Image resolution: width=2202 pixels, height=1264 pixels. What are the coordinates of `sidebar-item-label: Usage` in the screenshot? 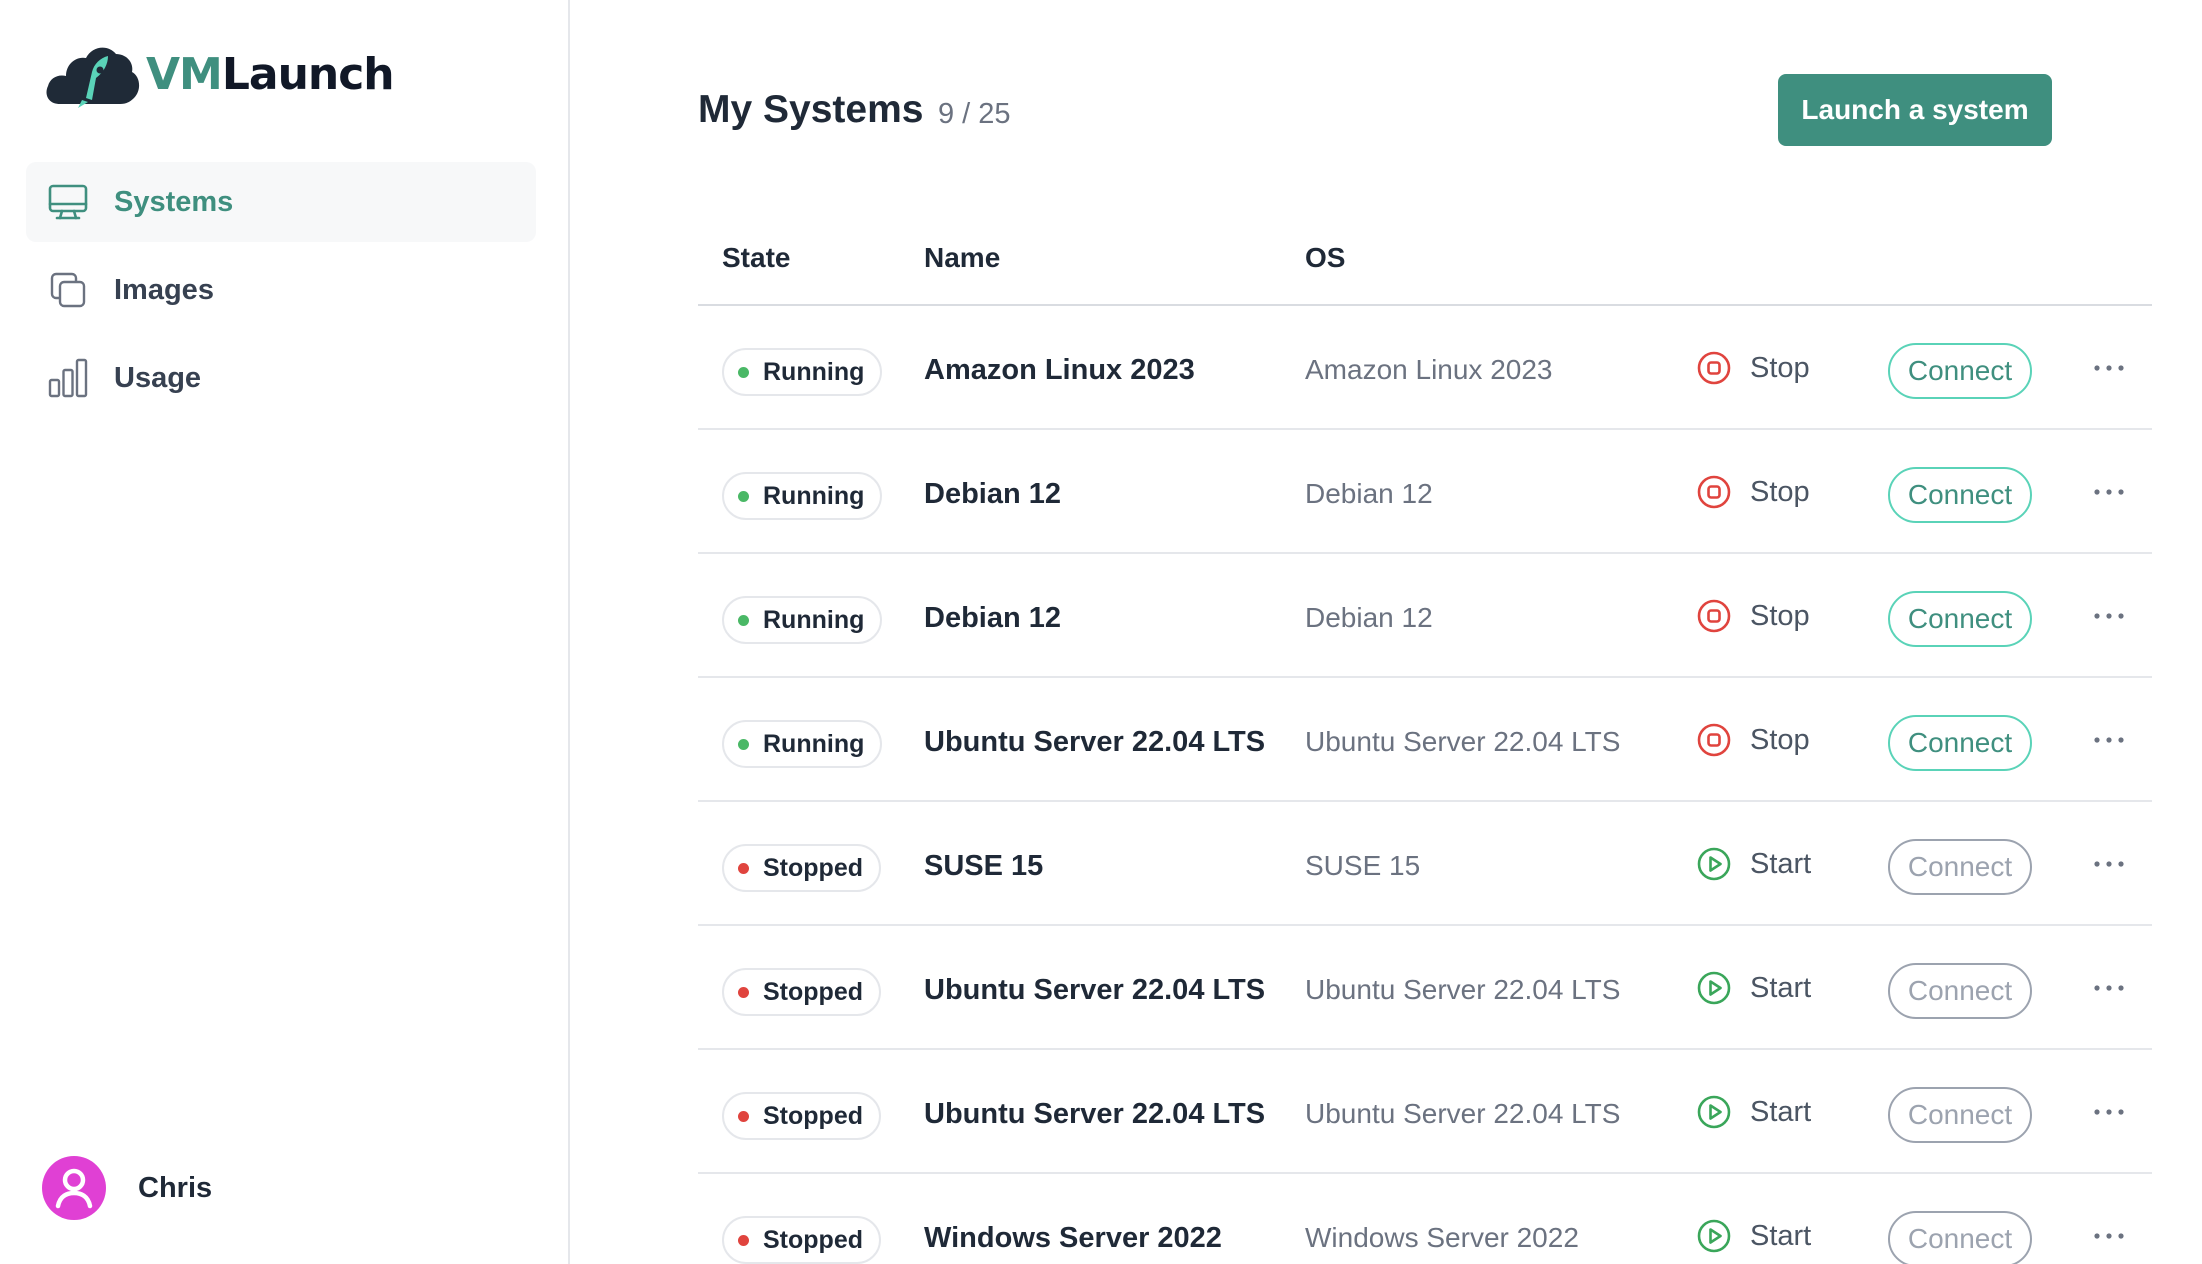 It's located at (158, 377).